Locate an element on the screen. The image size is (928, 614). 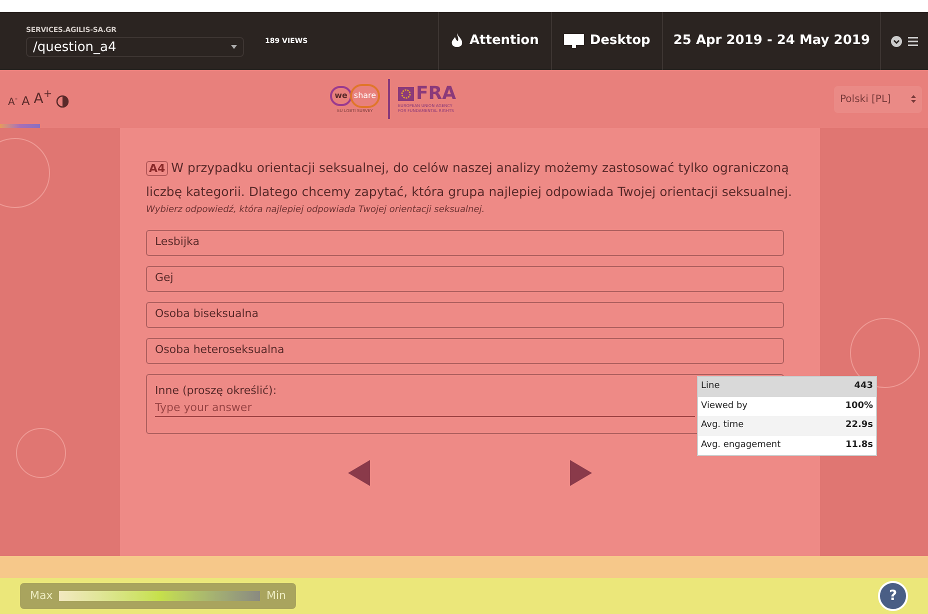
stat-label: Viewed by is located at coordinates (724, 406).